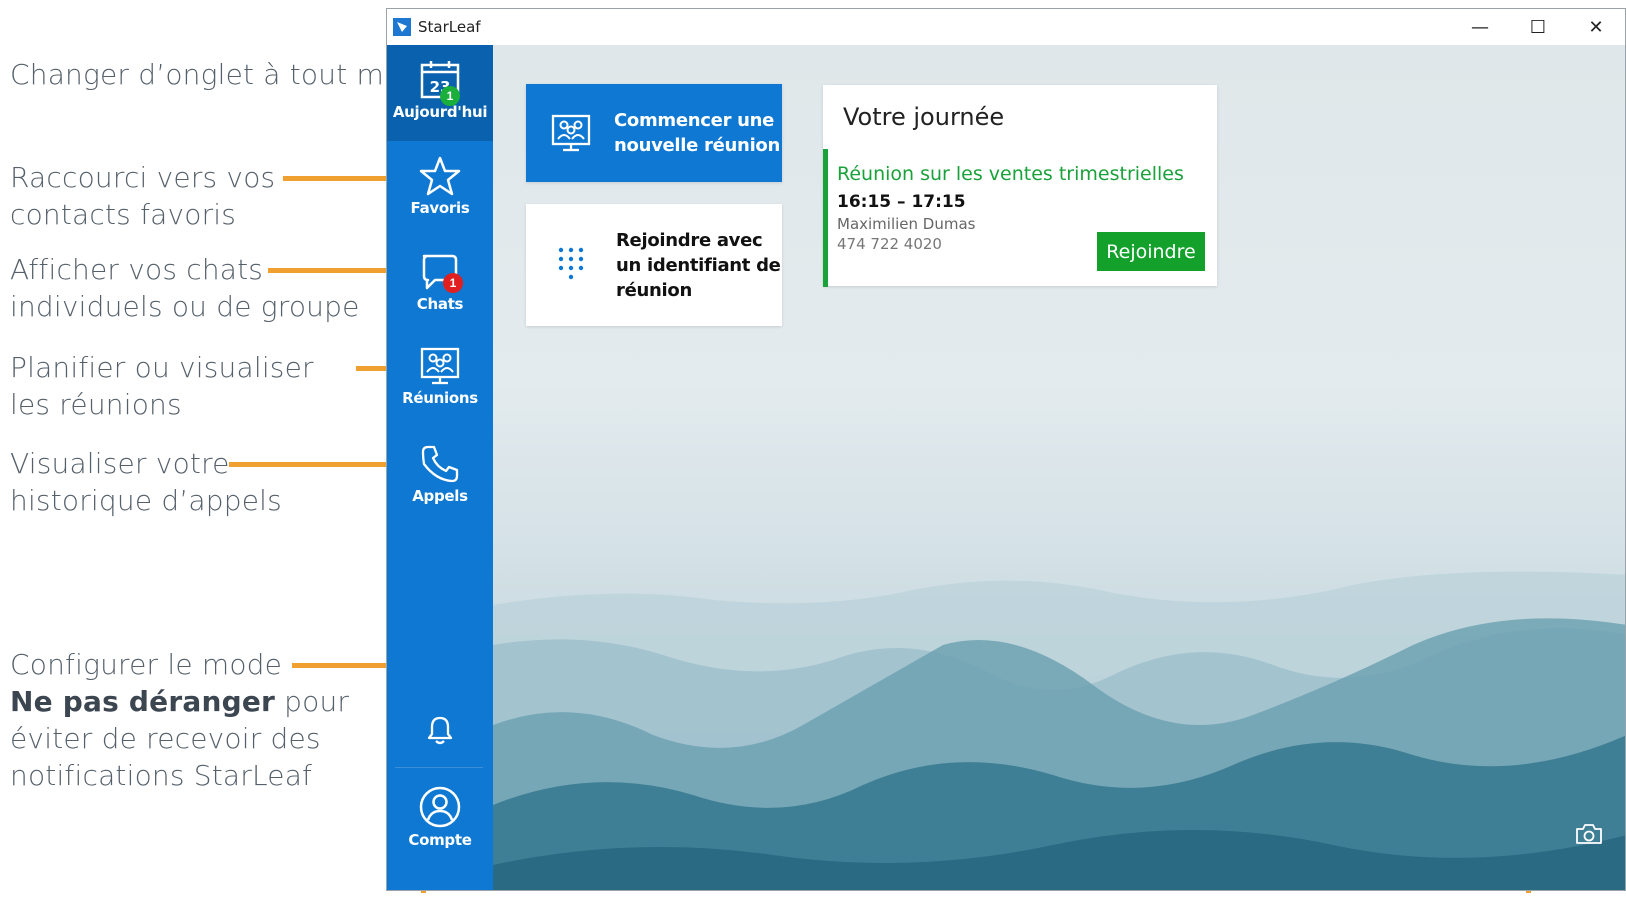 Image resolution: width=1626 pixels, height=923 pixels. Describe the element at coordinates (440, 496) in the screenshot. I see `sidebar-item-label: Appels` at that location.